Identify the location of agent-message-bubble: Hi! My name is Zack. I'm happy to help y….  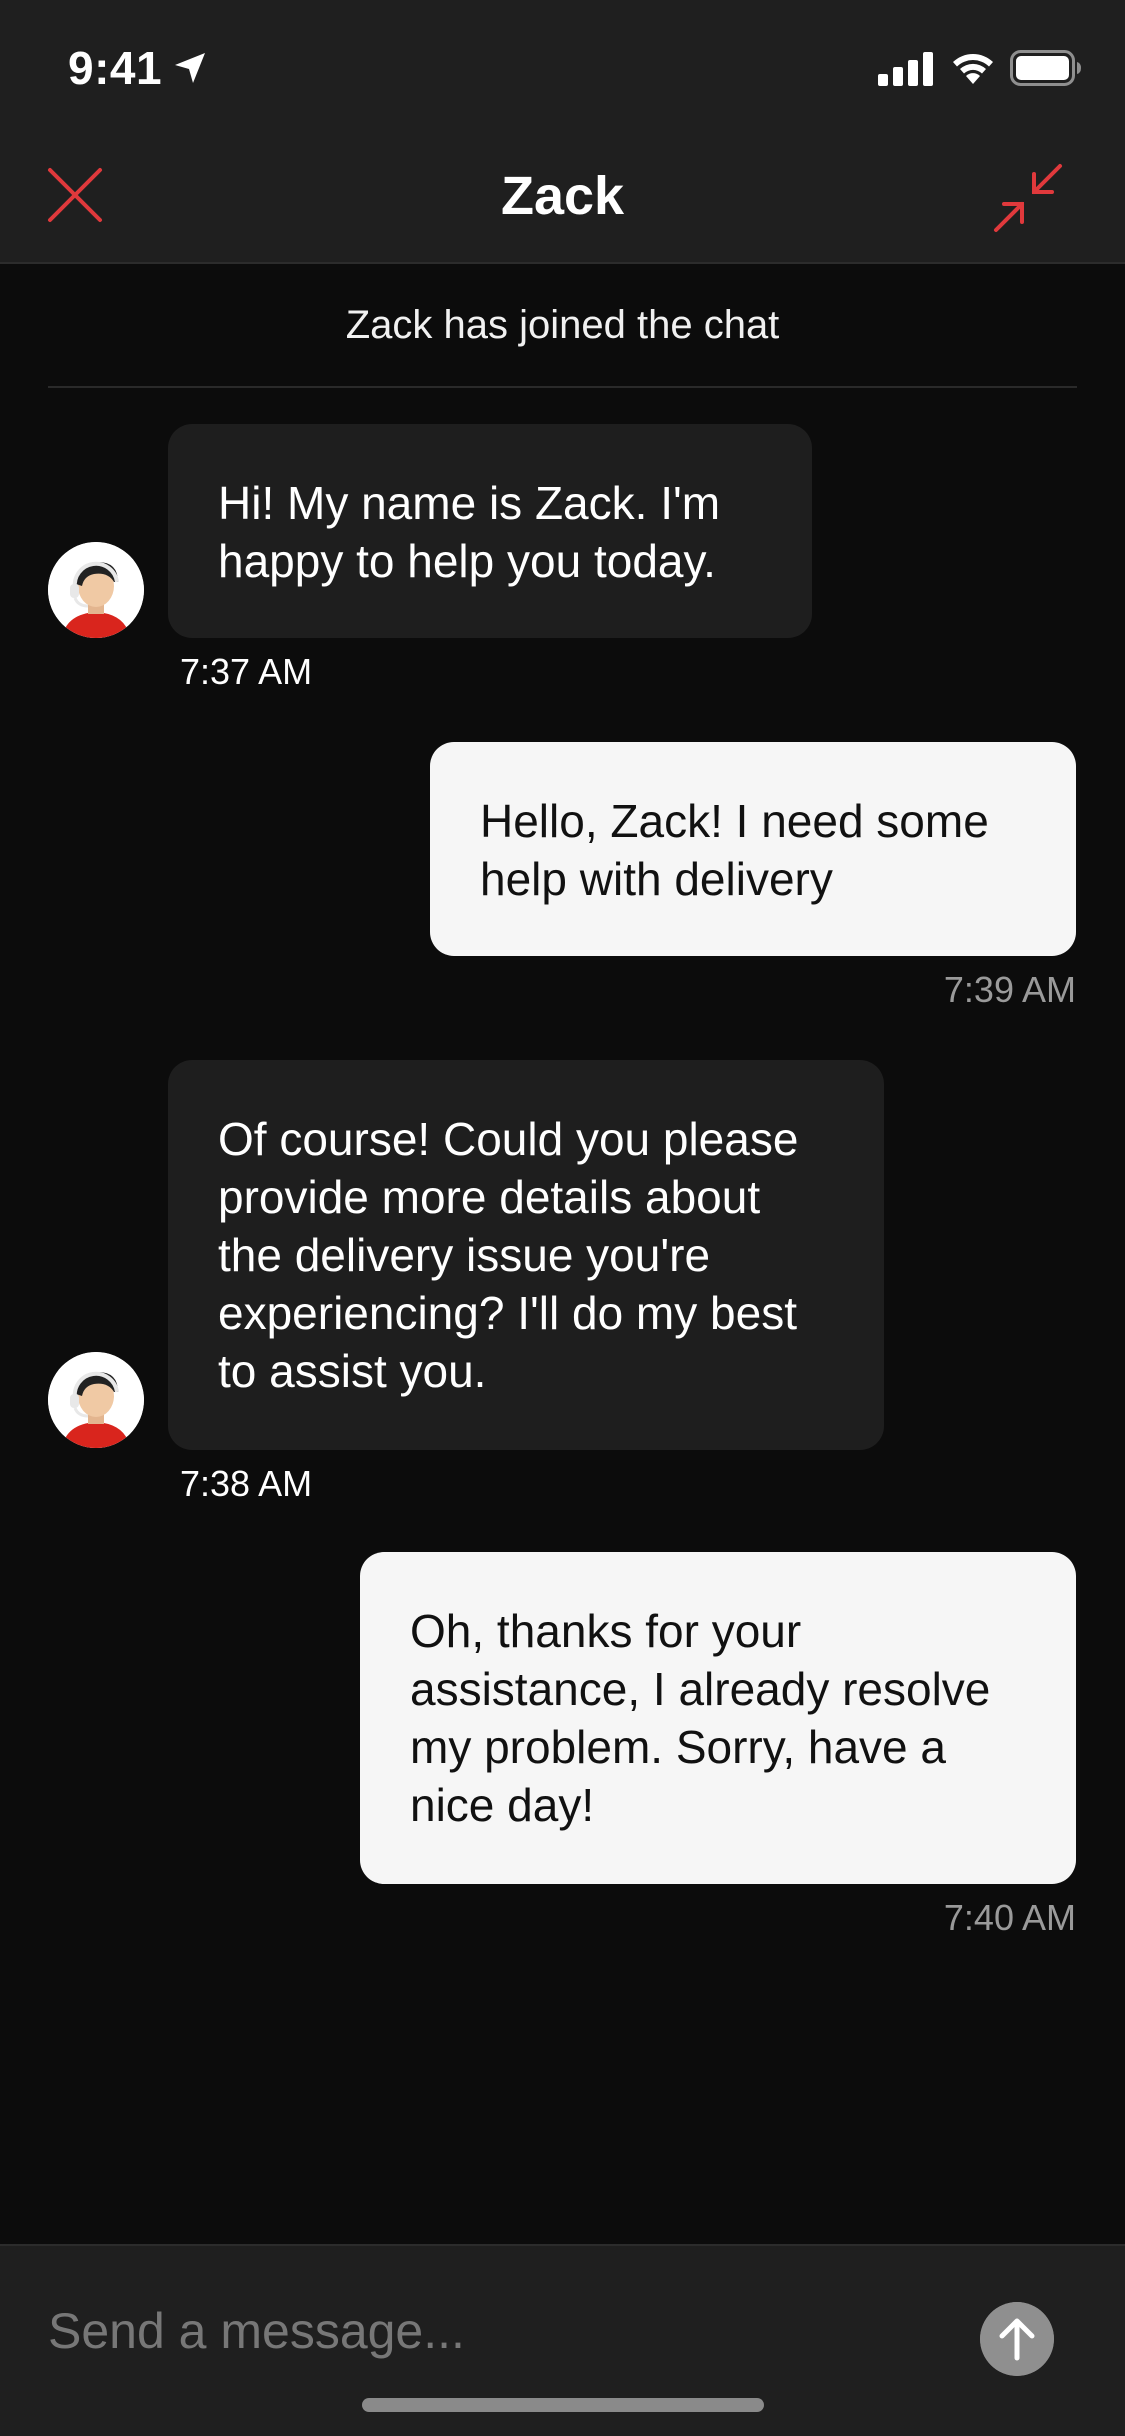
(490, 531).